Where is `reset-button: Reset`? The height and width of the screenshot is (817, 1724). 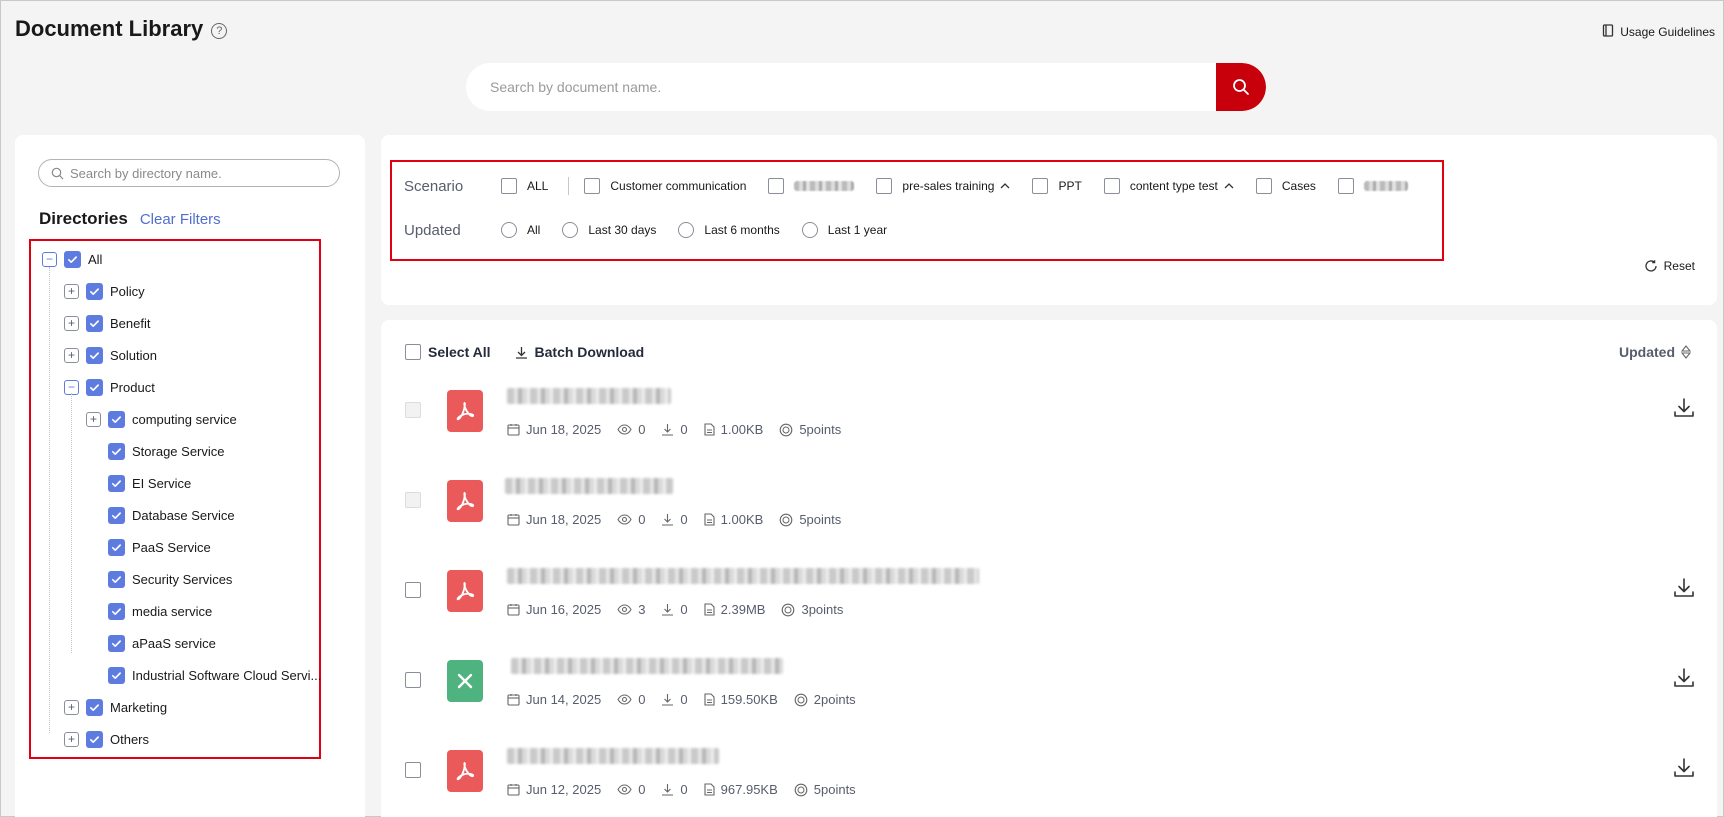
reset-button: Reset is located at coordinates (1669, 266).